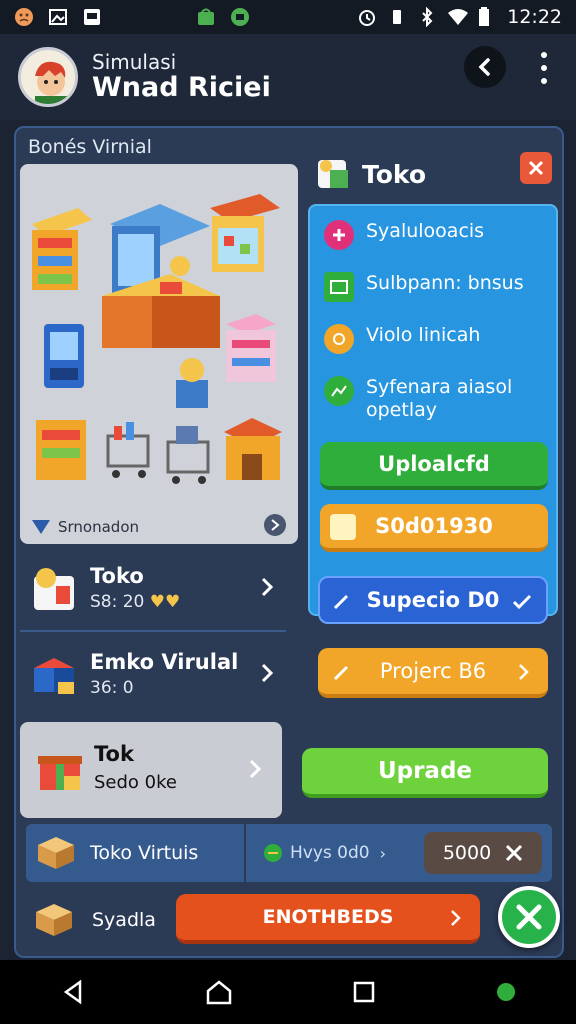 The width and height of the screenshot is (576, 1024). Describe the element at coordinates (534, 17) in the screenshot. I see `clock-time: 12:22` at that location.